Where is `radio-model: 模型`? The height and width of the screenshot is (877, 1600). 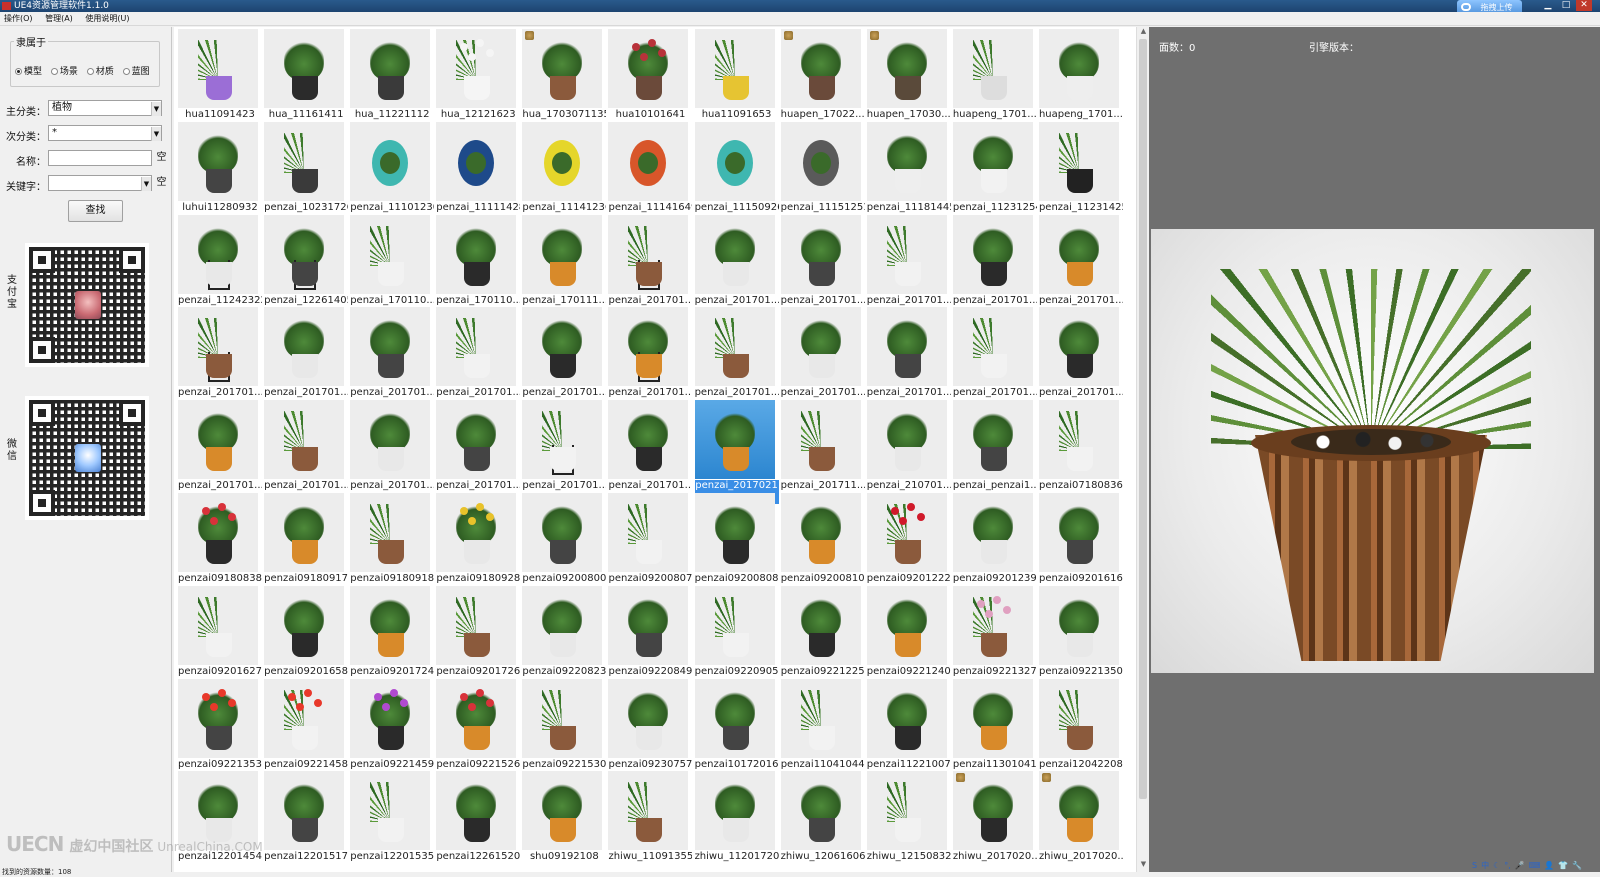 radio-model: 模型 is located at coordinates (28, 70).